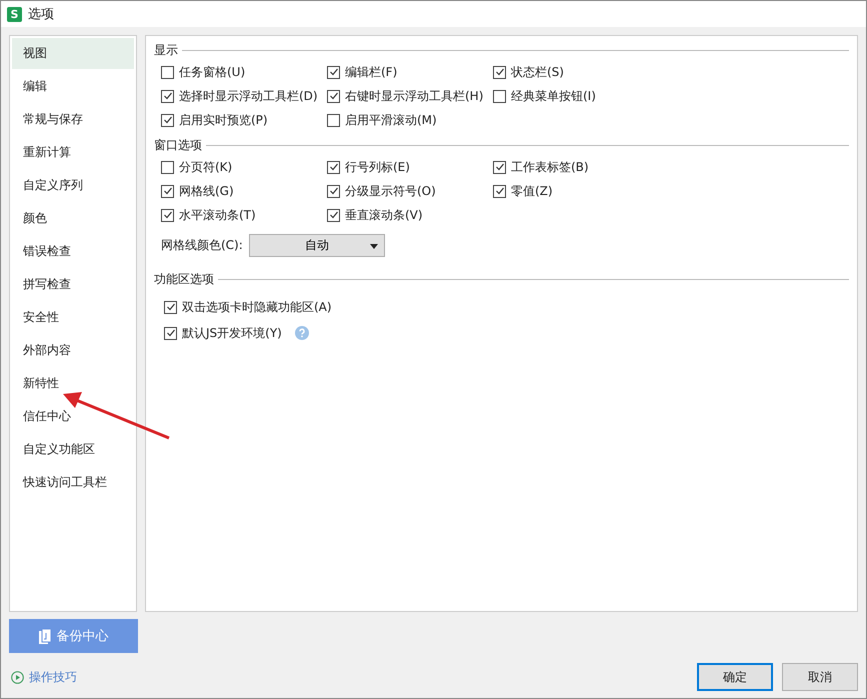 Image resolution: width=867 pixels, height=699 pixels. What do you see at coordinates (73, 350) in the screenshot?
I see `sidebar-item: 外部内容` at bounding box center [73, 350].